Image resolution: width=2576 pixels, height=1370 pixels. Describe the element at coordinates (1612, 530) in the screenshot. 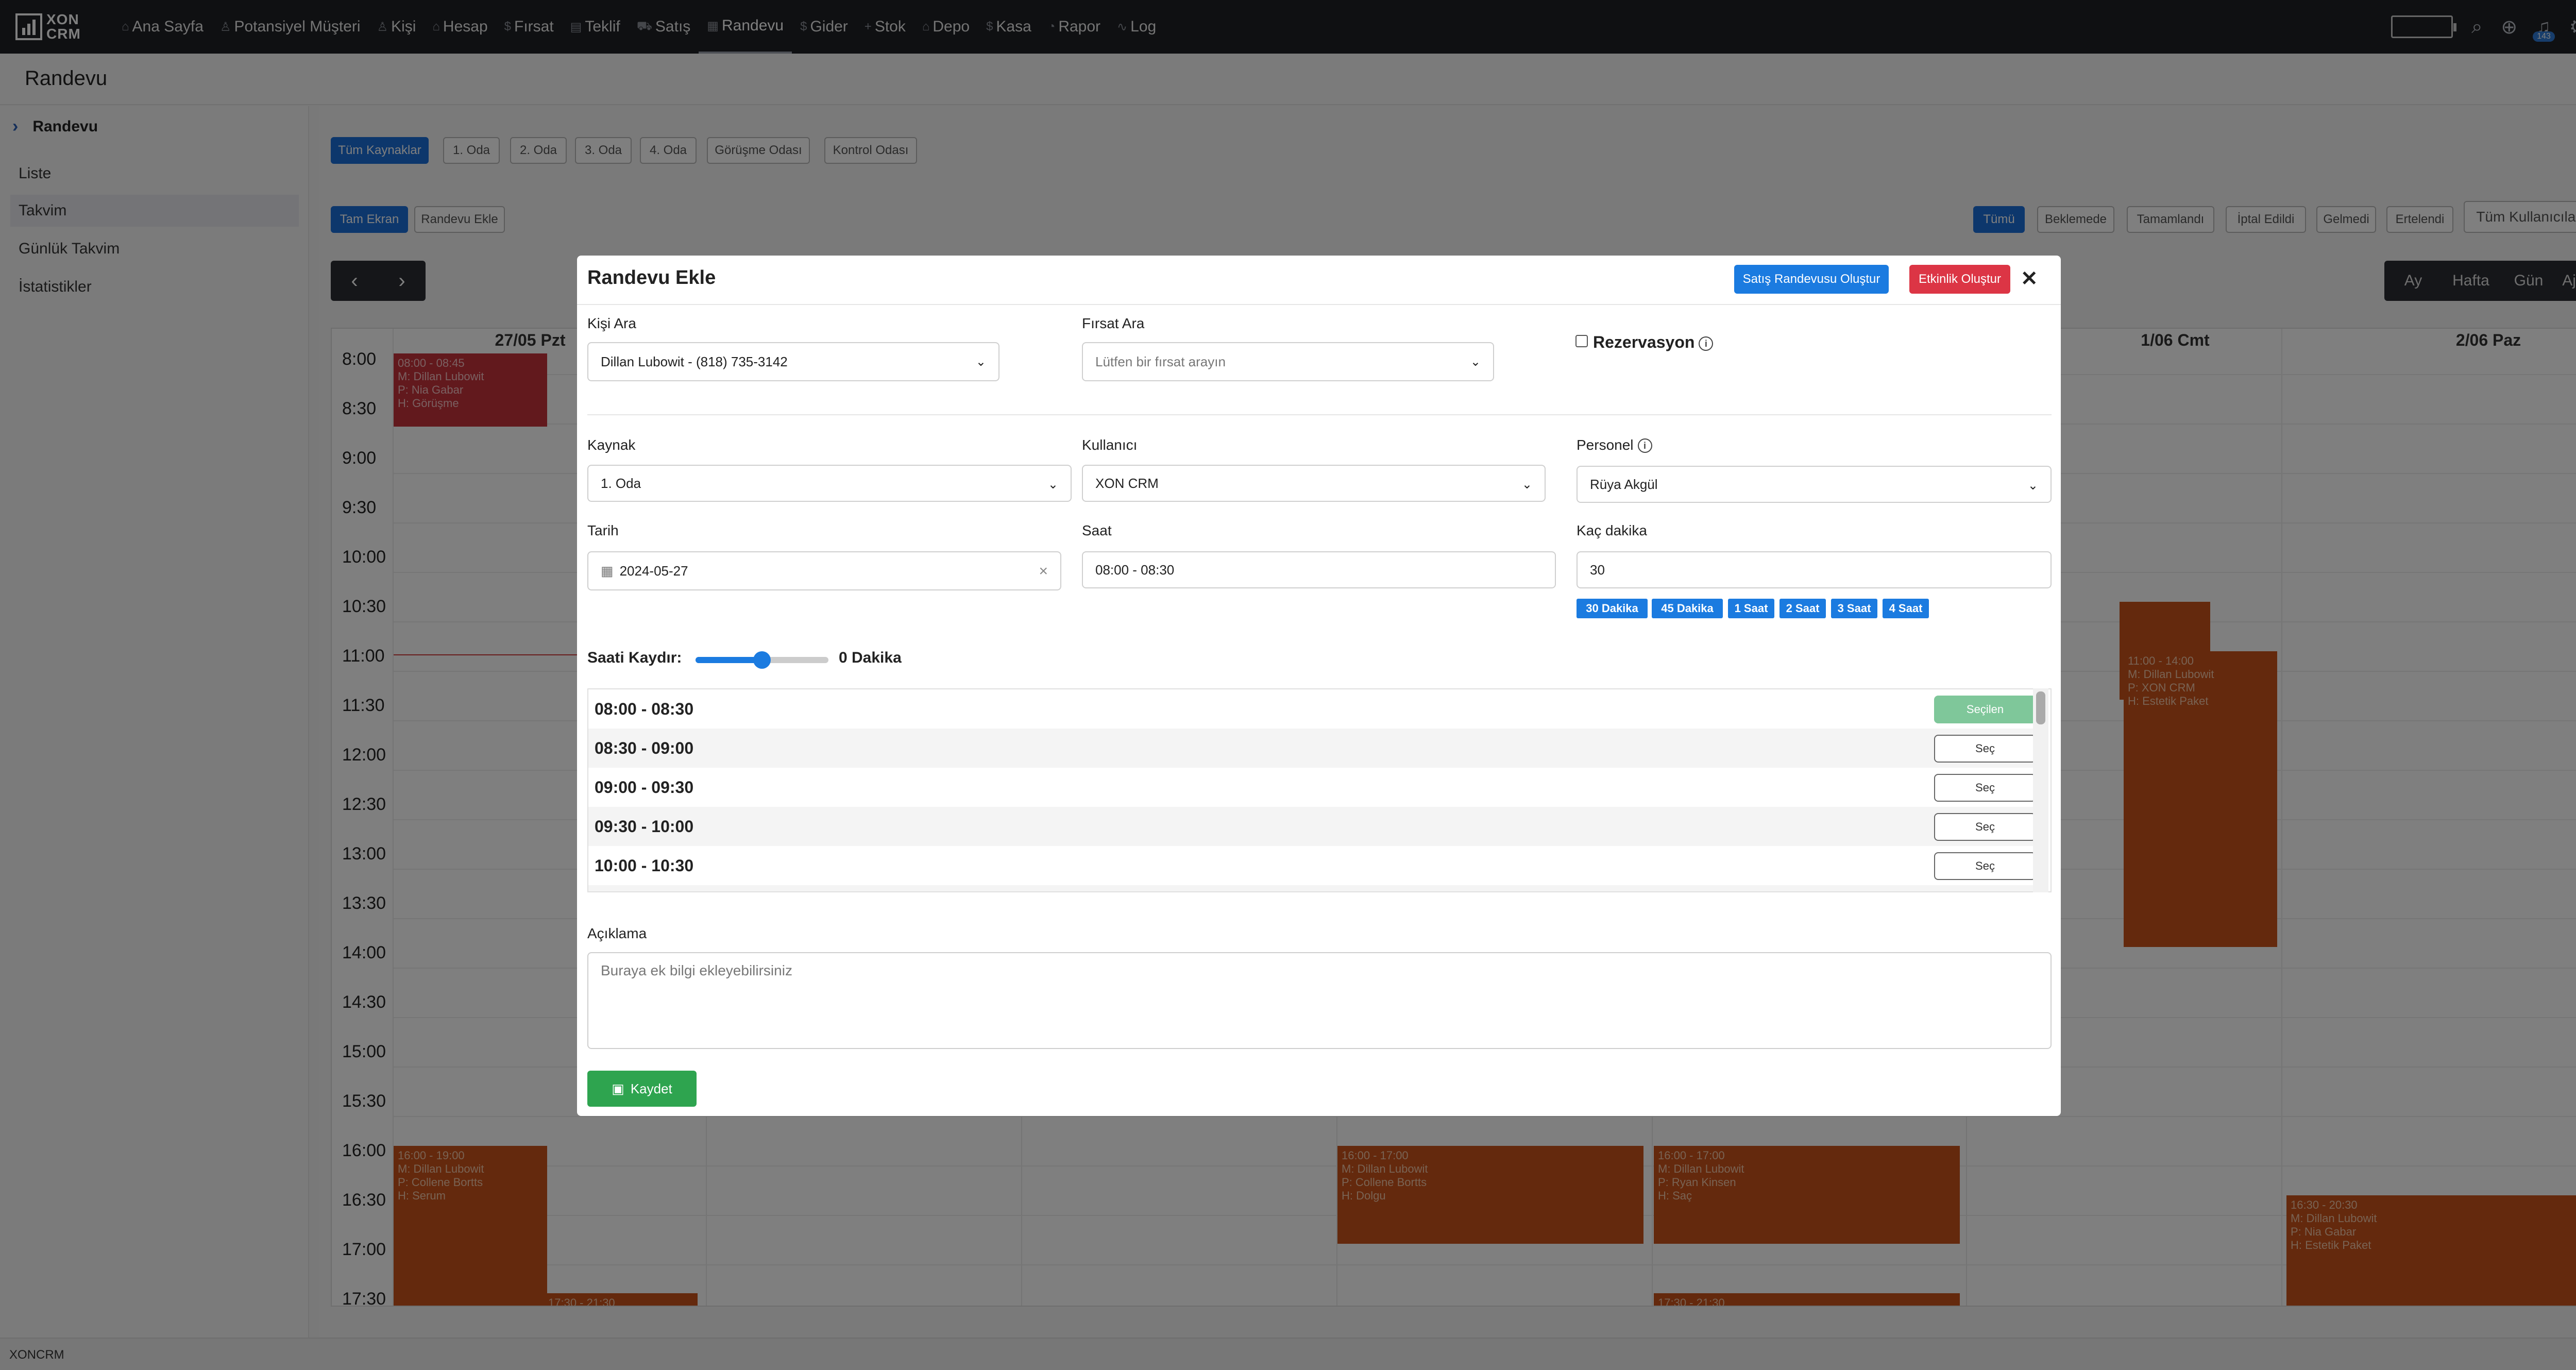

I see `minutes-label: Kaç dakika` at that location.